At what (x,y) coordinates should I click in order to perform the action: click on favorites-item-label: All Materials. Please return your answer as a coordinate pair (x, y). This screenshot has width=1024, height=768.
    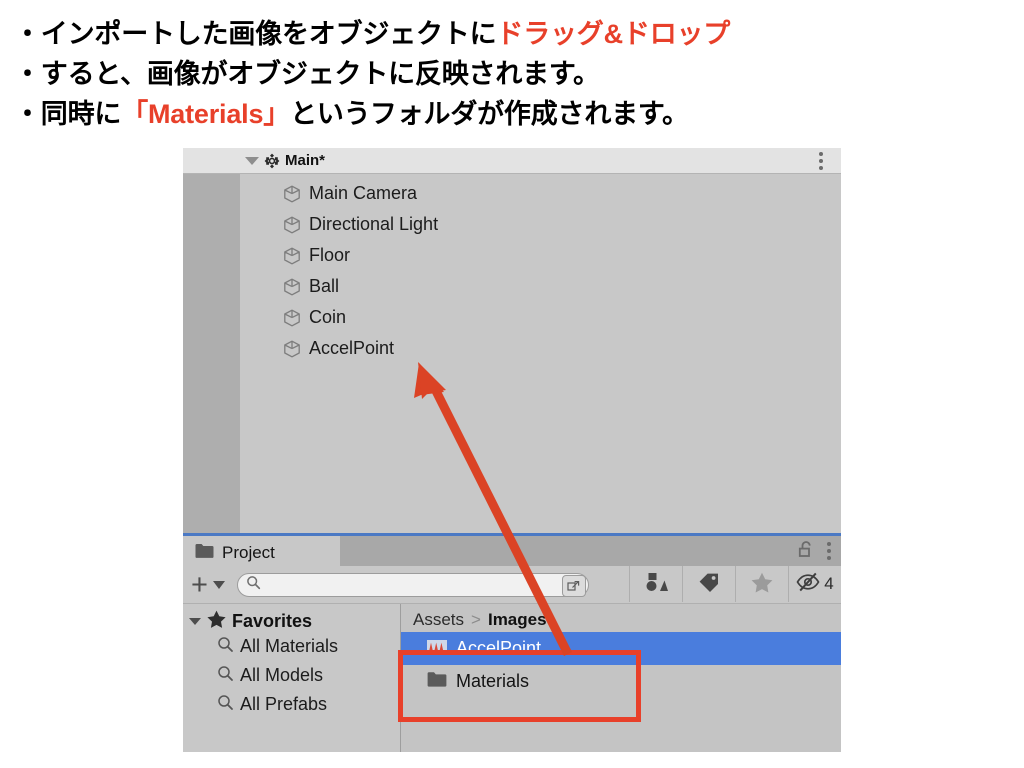
    Looking at the image, I should click on (289, 646).